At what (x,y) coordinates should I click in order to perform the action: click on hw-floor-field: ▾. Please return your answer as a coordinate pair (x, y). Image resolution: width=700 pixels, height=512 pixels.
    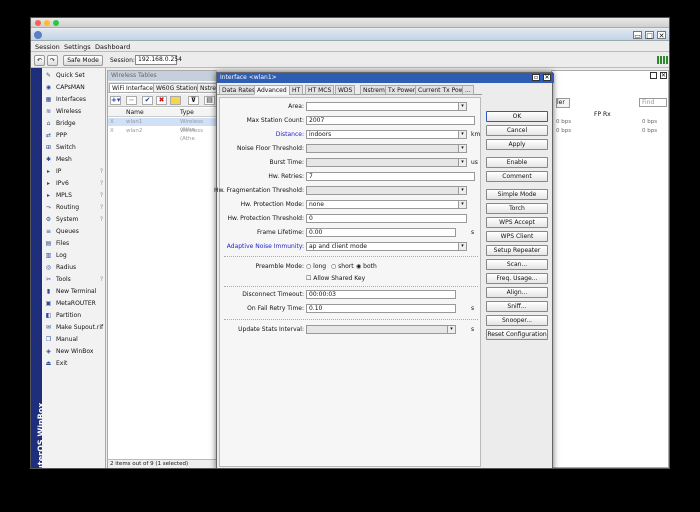
    Looking at the image, I should click on (386, 148).